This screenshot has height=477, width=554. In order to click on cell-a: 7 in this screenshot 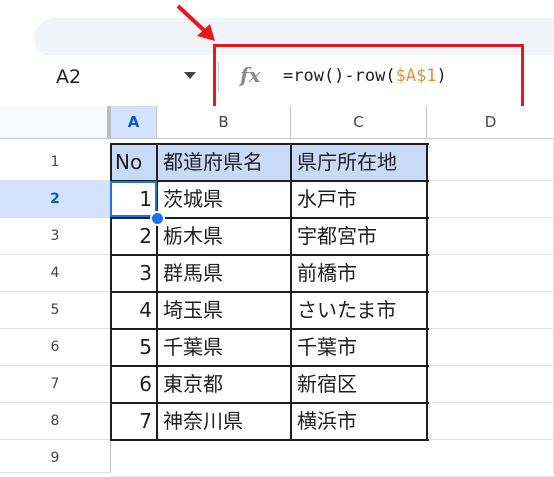, I will do `click(134, 421)`.